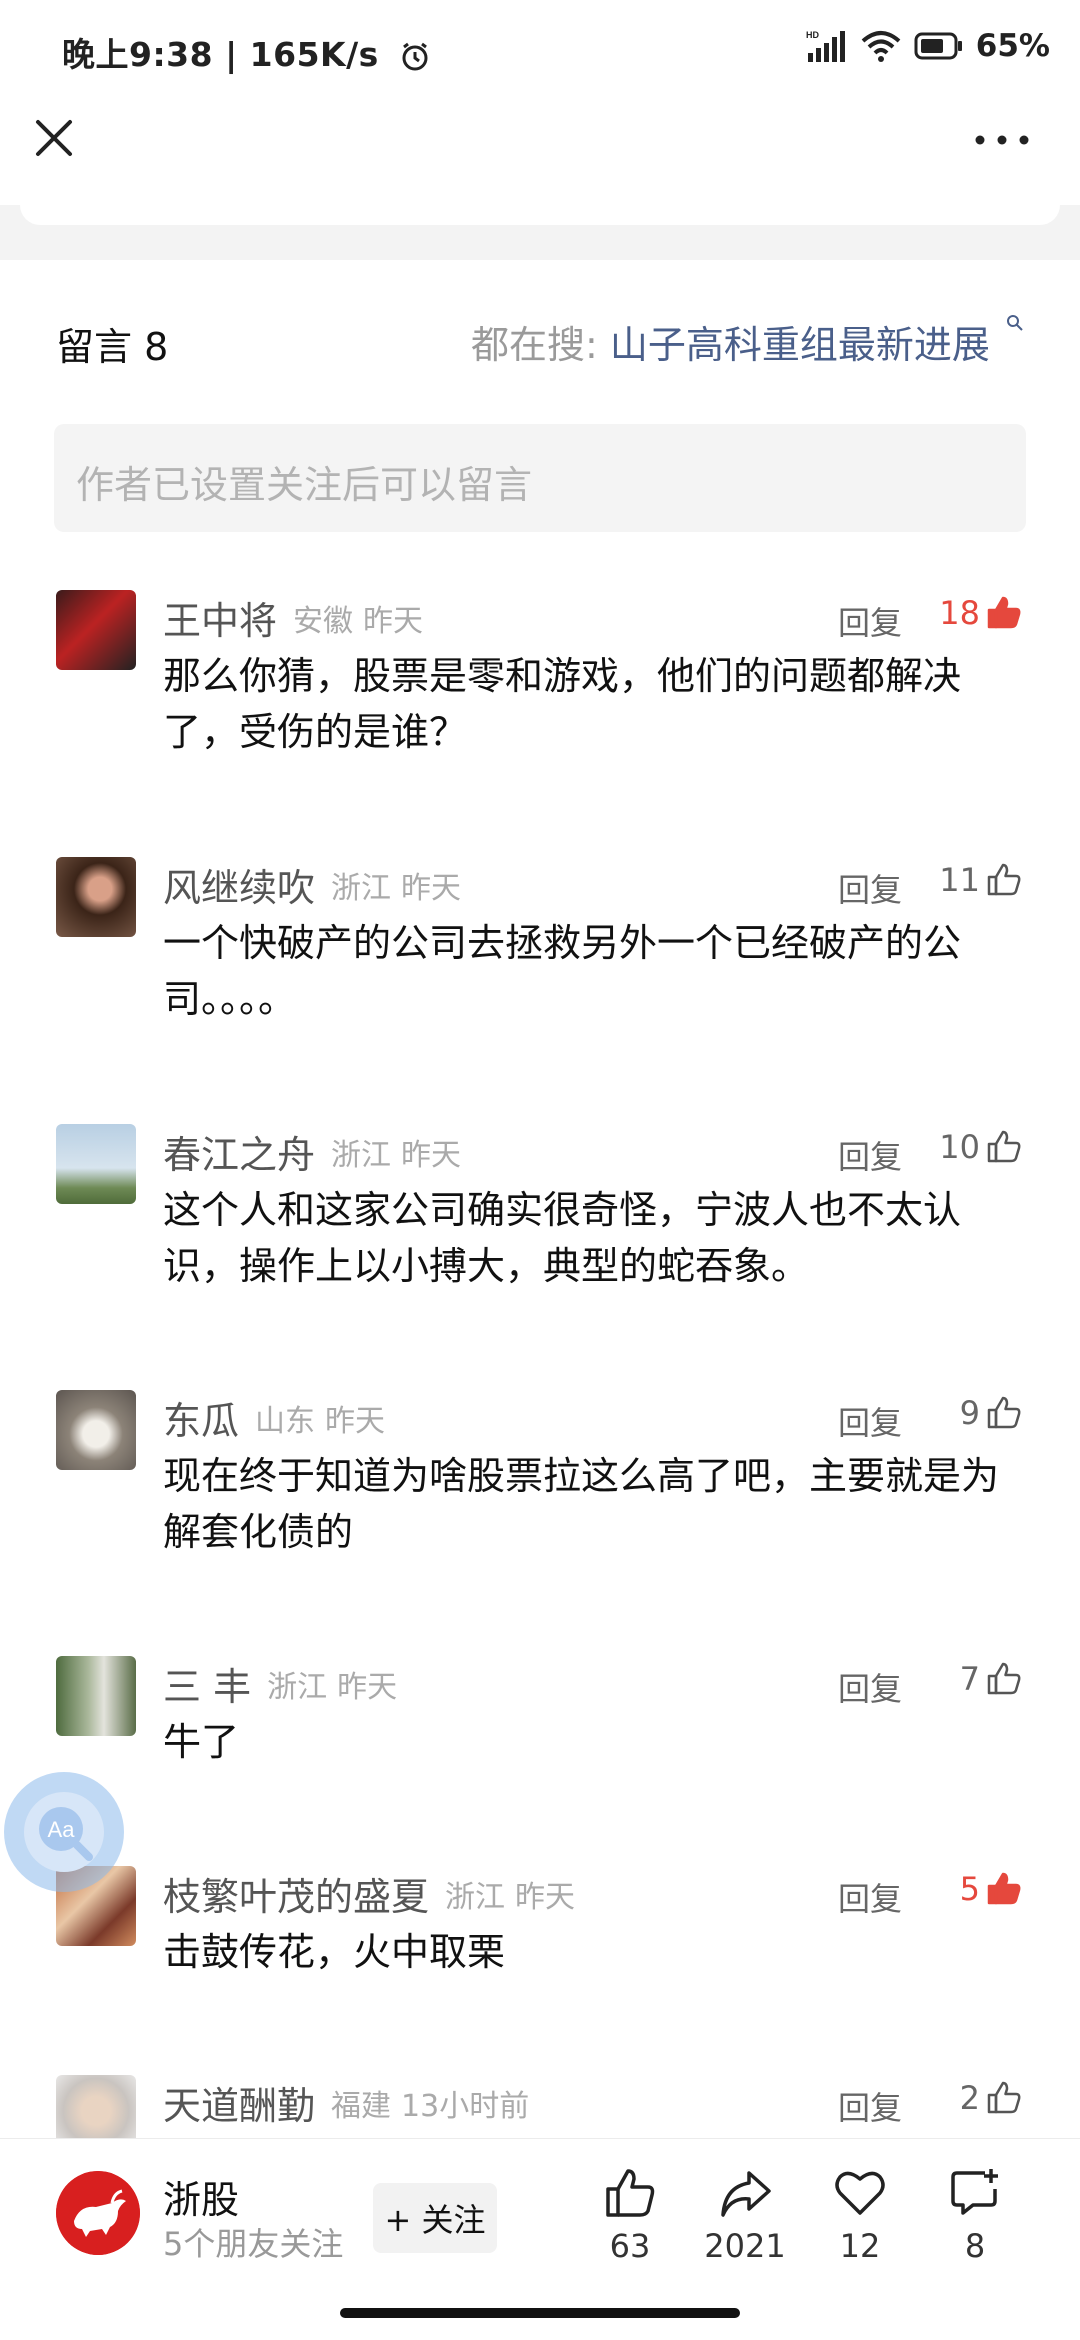 The width and height of the screenshot is (1080, 2340). Describe the element at coordinates (304, 485) in the screenshot. I see `comment-input-placeholder: 作者已设置关注后可以留言` at that location.